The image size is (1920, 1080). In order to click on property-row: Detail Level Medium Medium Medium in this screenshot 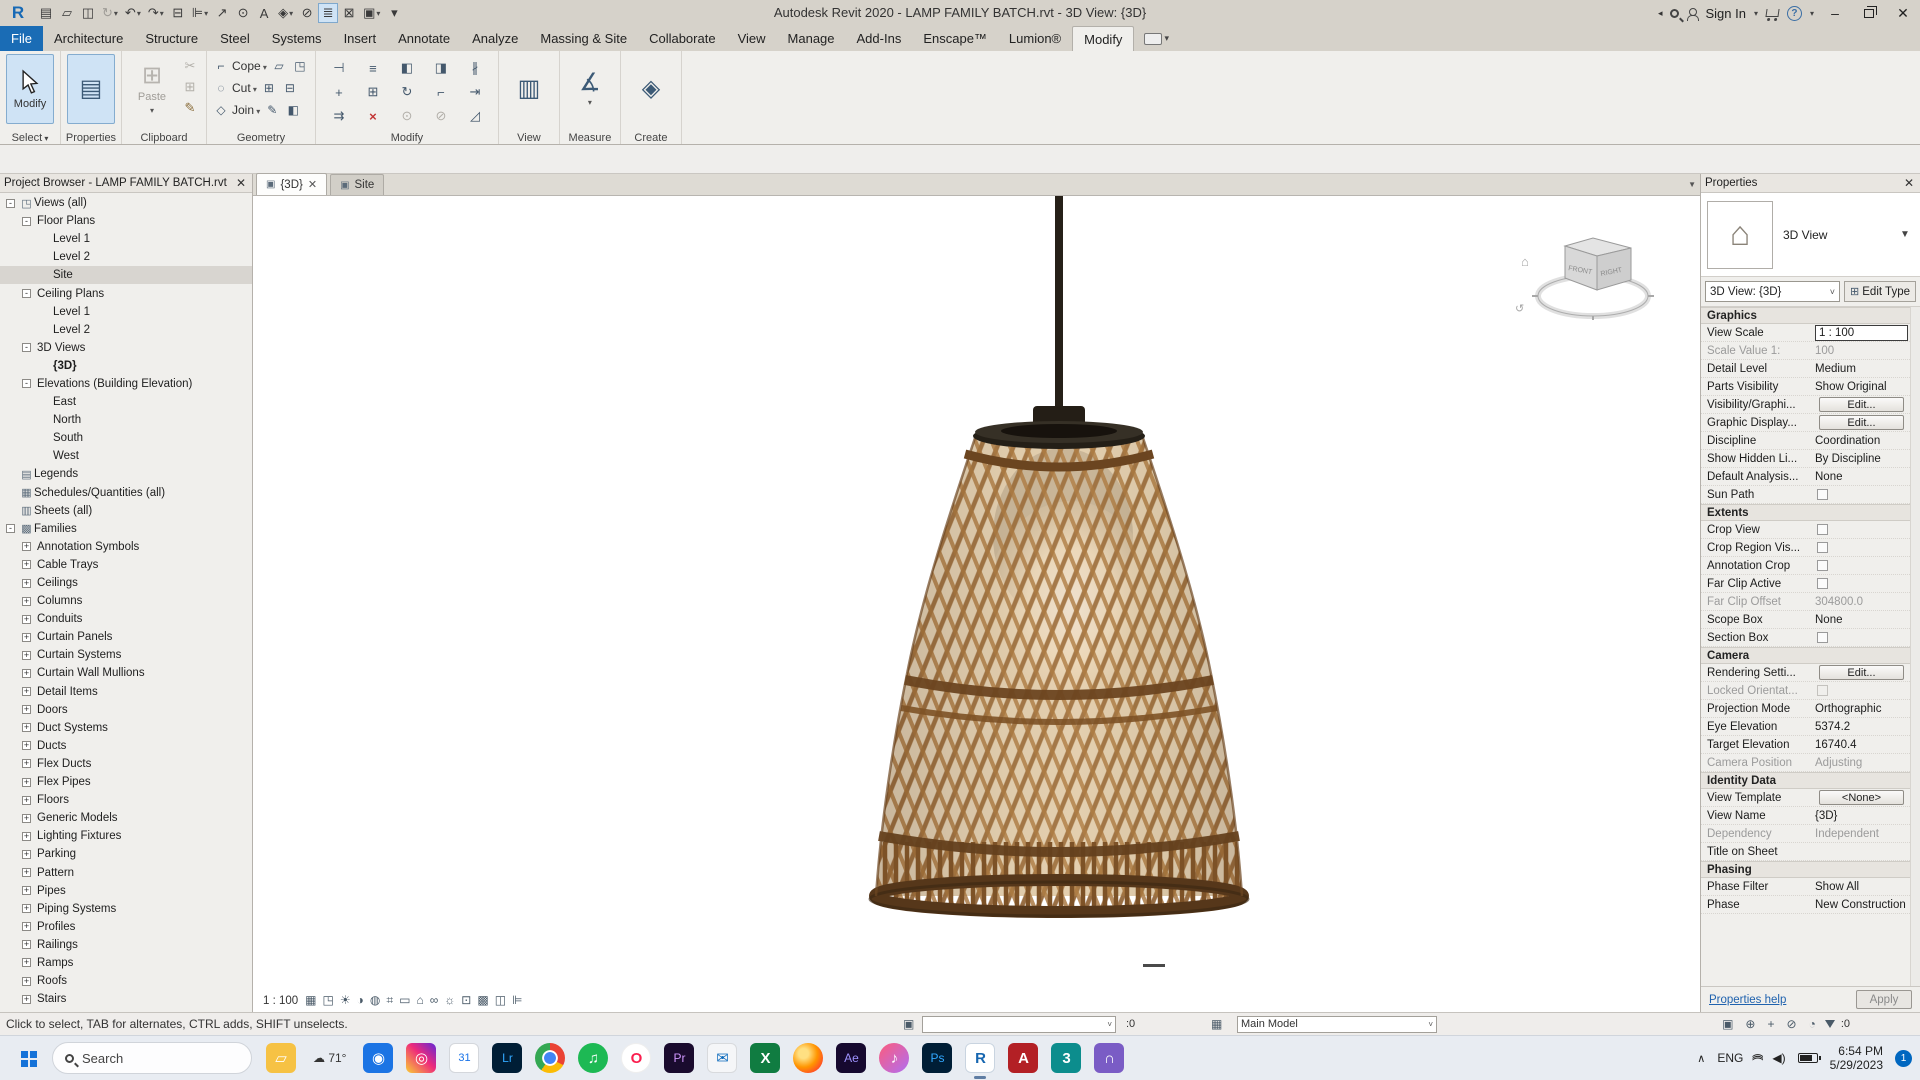, I will do `click(1810, 369)`.